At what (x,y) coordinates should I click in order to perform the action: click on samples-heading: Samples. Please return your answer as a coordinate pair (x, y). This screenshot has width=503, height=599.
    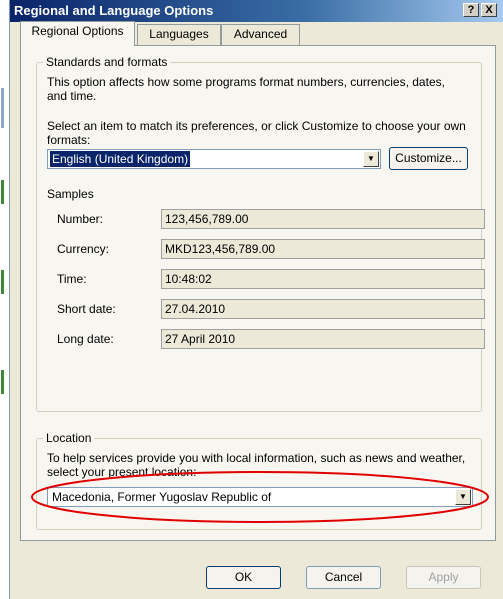
    Looking at the image, I should click on (70, 194).